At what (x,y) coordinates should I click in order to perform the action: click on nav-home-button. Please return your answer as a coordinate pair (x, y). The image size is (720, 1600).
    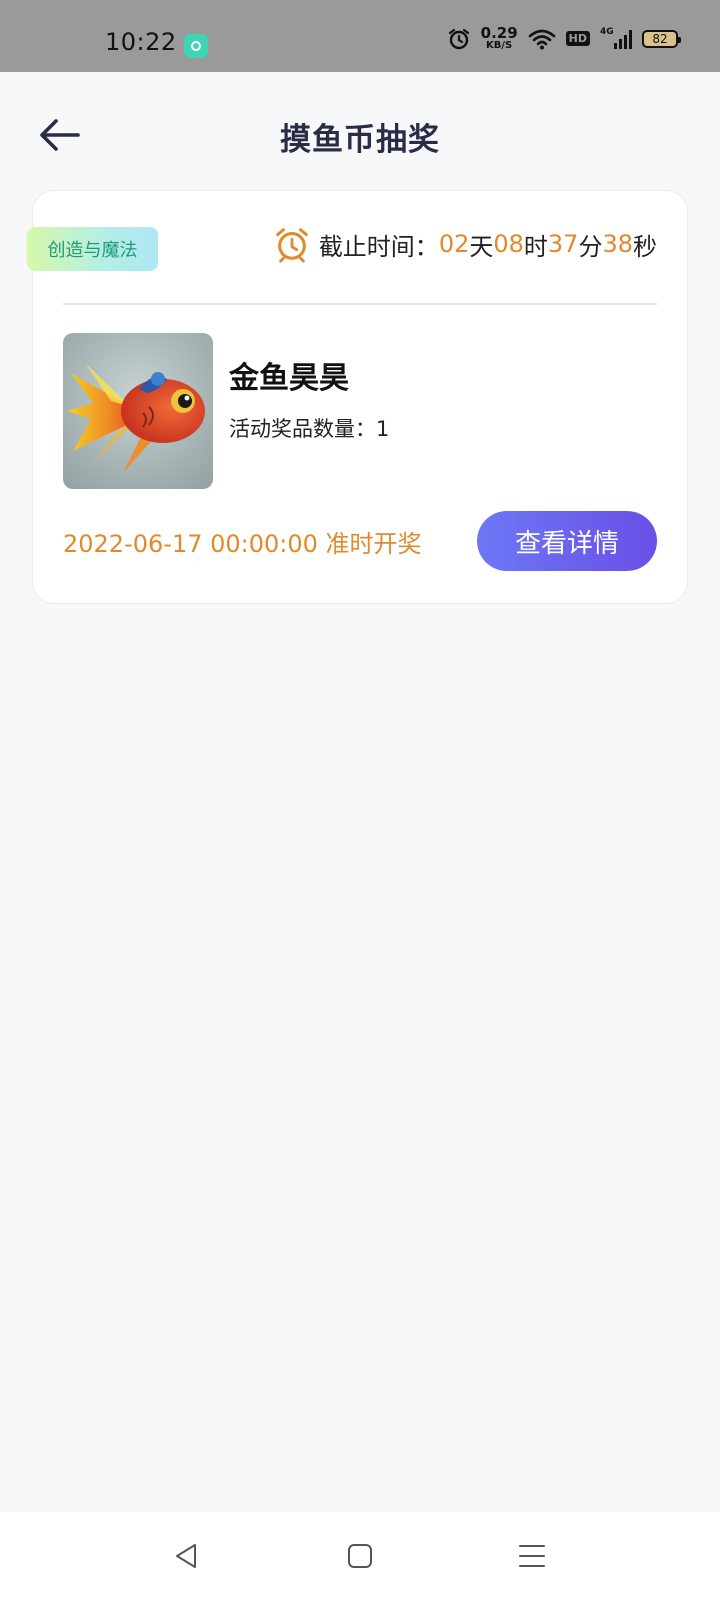
    Looking at the image, I should click on (360, 1556).